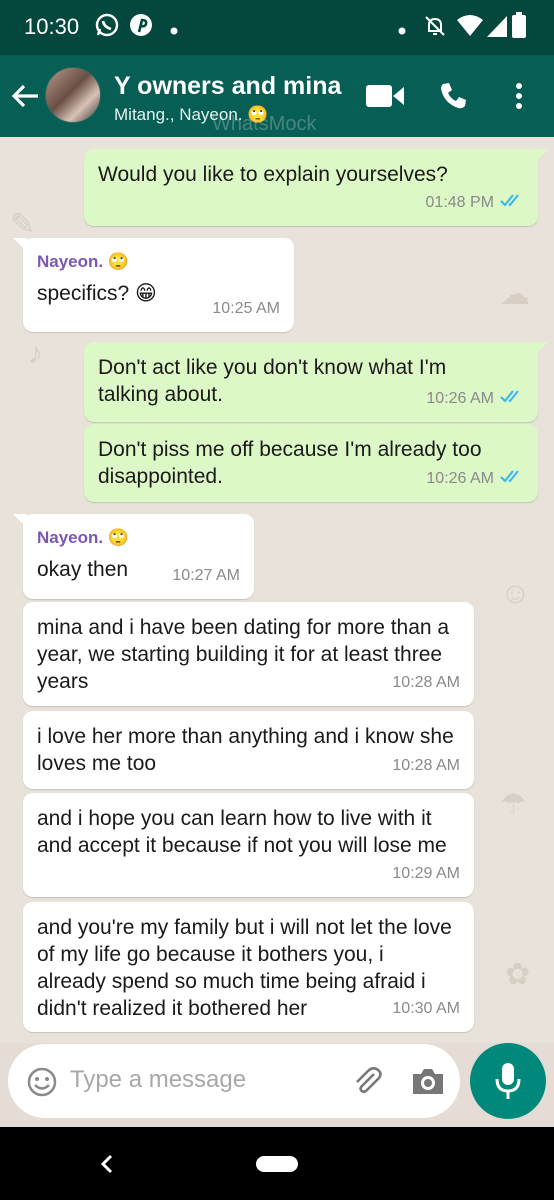 Image resolution: width=554 pixels, height=1200 pixels. What do you see at coordinates (153, 285) in the screenshot?
I see `message-bubble-incoming: Nayeon. 🙄 specifics? 😁 10:25 AM` at bounding box center [153, 285].